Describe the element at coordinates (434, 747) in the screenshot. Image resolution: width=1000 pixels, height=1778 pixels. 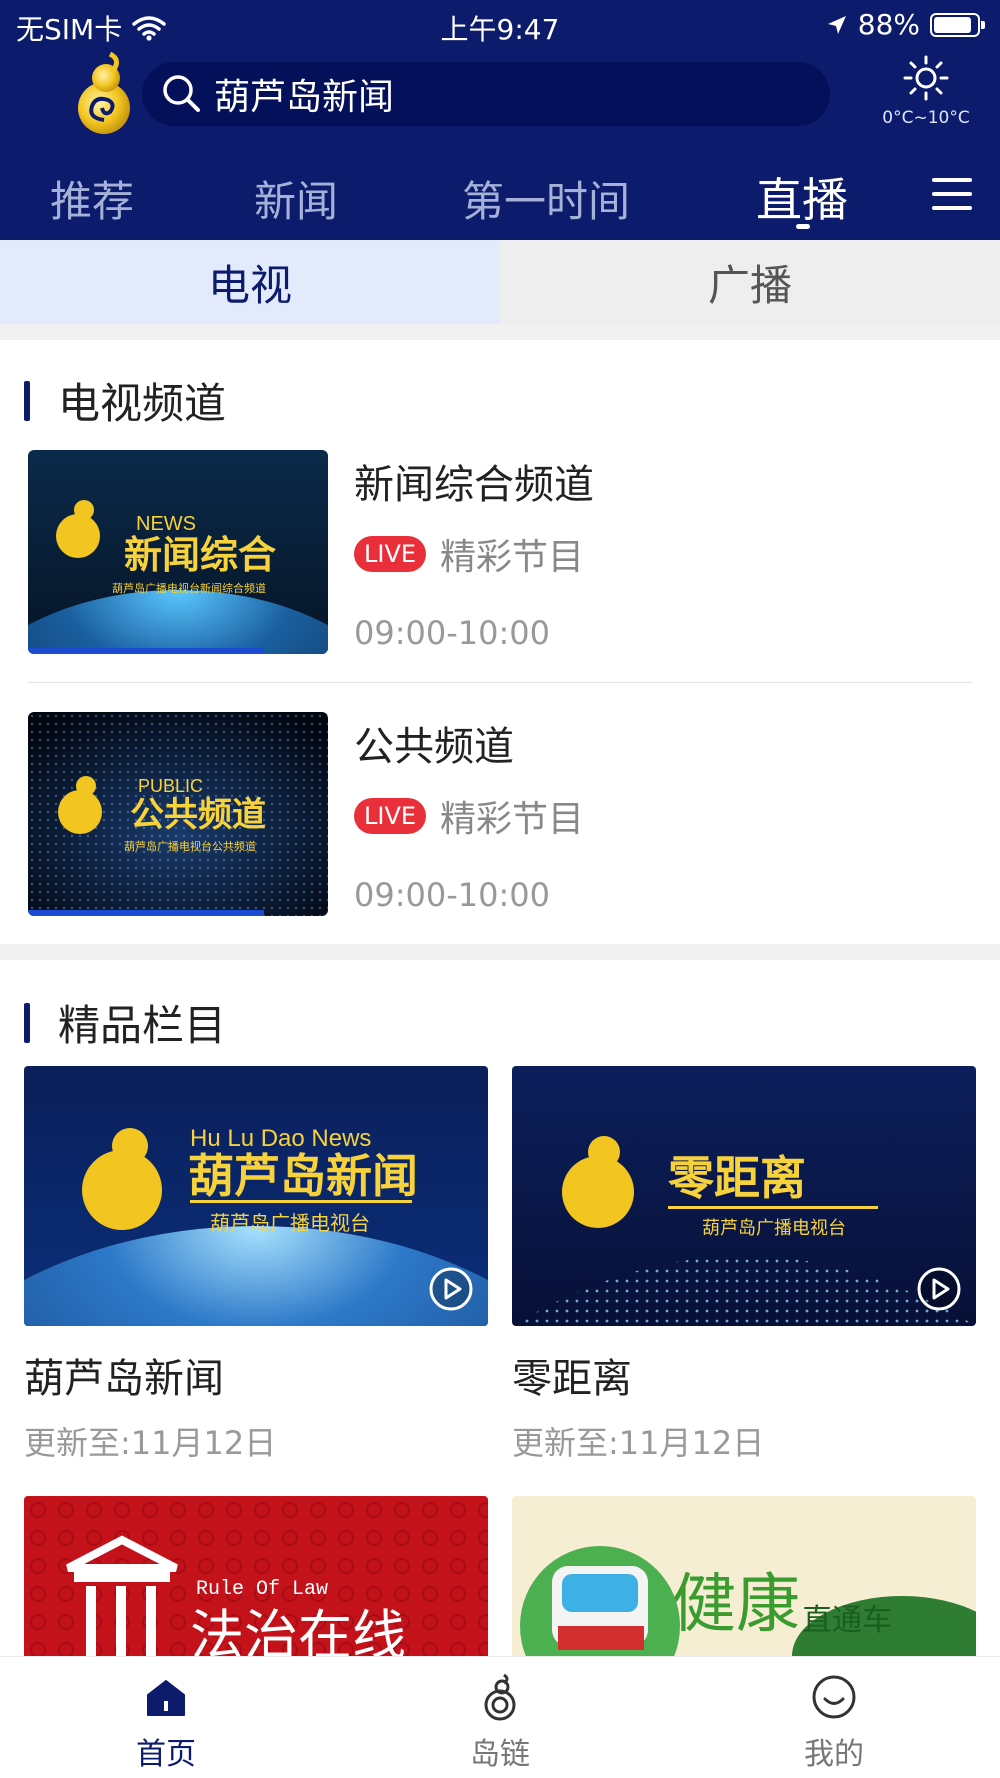
I see `channel-name: 公共频道` at that location.